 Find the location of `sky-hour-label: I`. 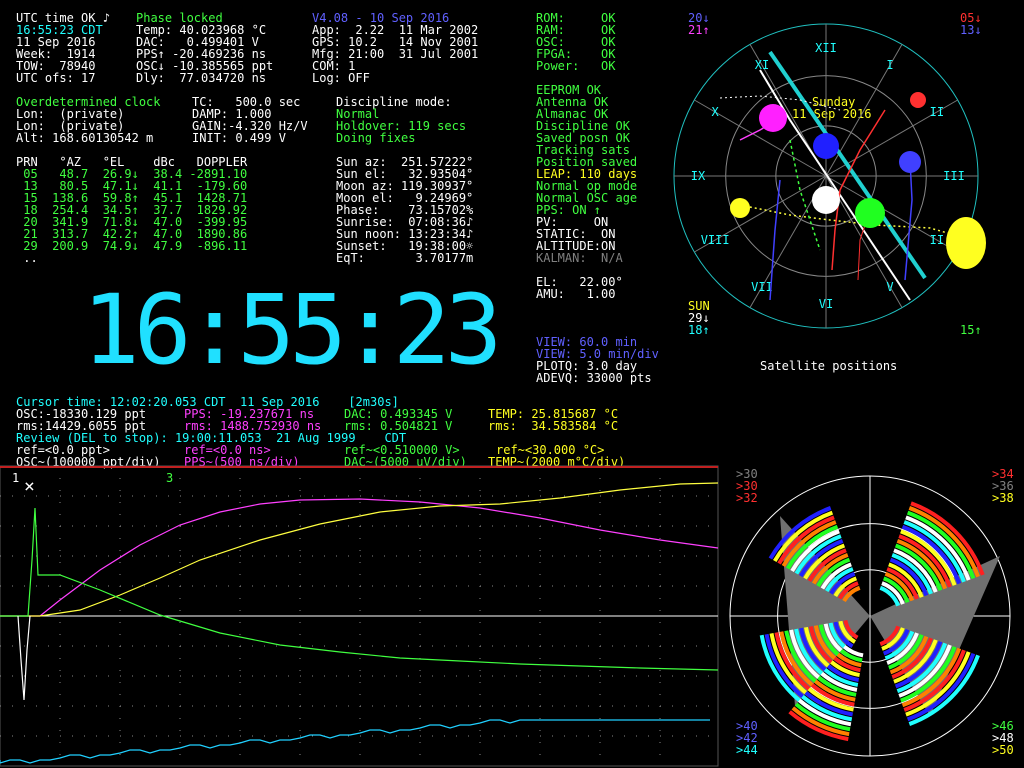

sky-hour-label: I is located at coordinates (889, 65).